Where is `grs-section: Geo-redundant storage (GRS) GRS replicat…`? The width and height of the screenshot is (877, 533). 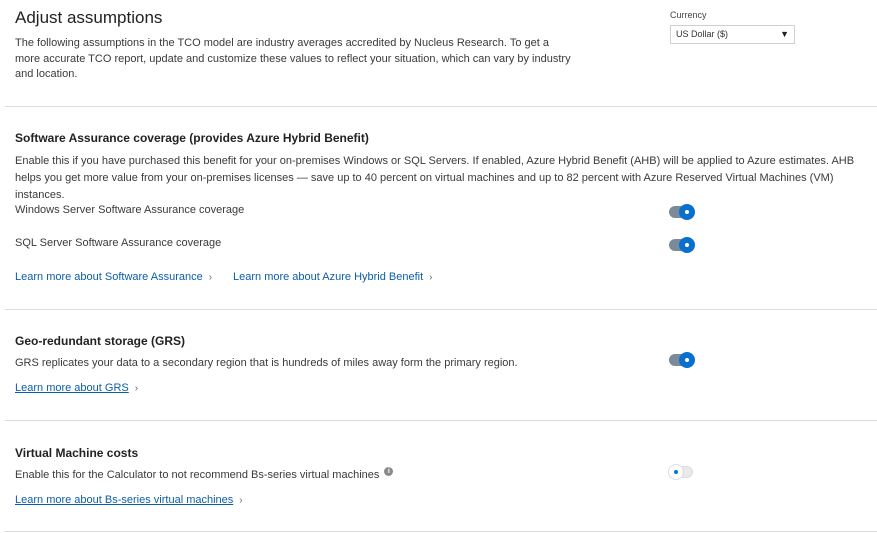
grs-section: Geo-redundant storage (GRS) GRS replicat… is located at coordinates (445, 353).